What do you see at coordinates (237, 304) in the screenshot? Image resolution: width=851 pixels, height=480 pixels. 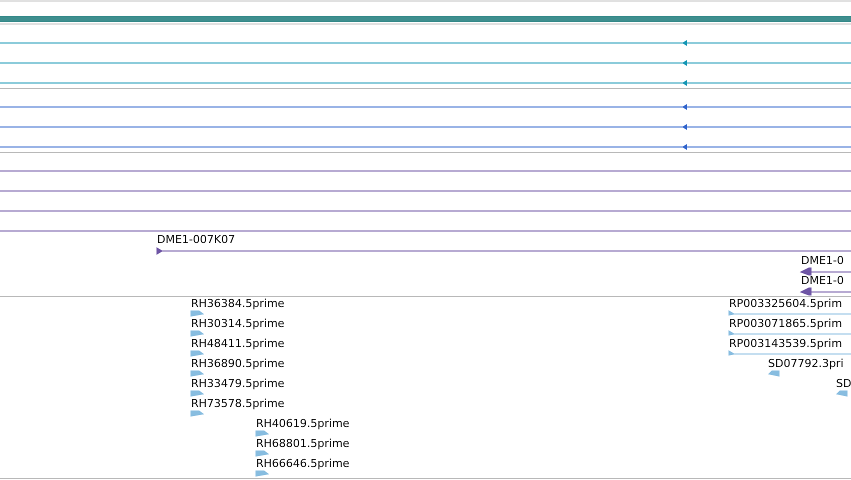 I see `feature-label: RH36384.5prime` at bounding box center [237, 304].